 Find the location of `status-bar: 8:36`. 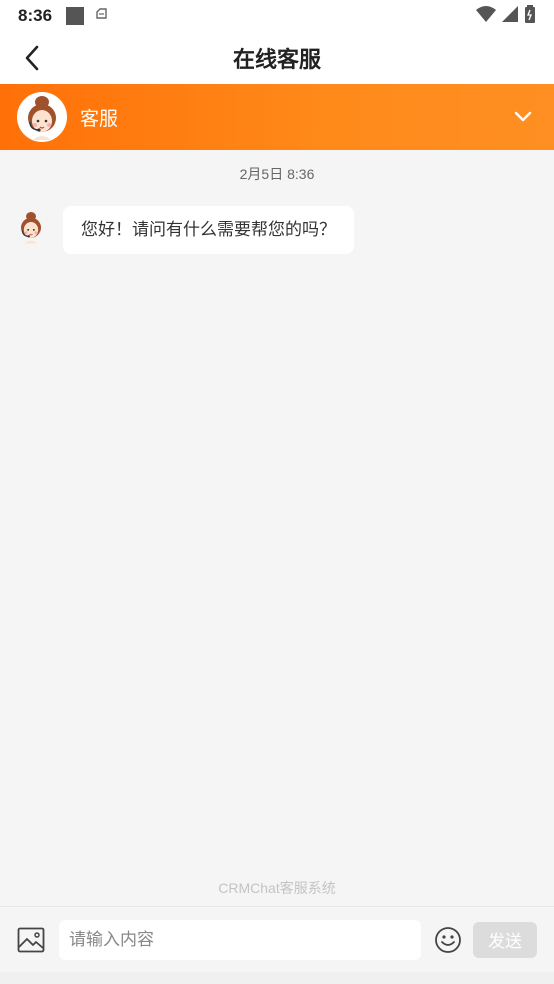

status-bar: 8:36 is located at coordinates (277, 16).